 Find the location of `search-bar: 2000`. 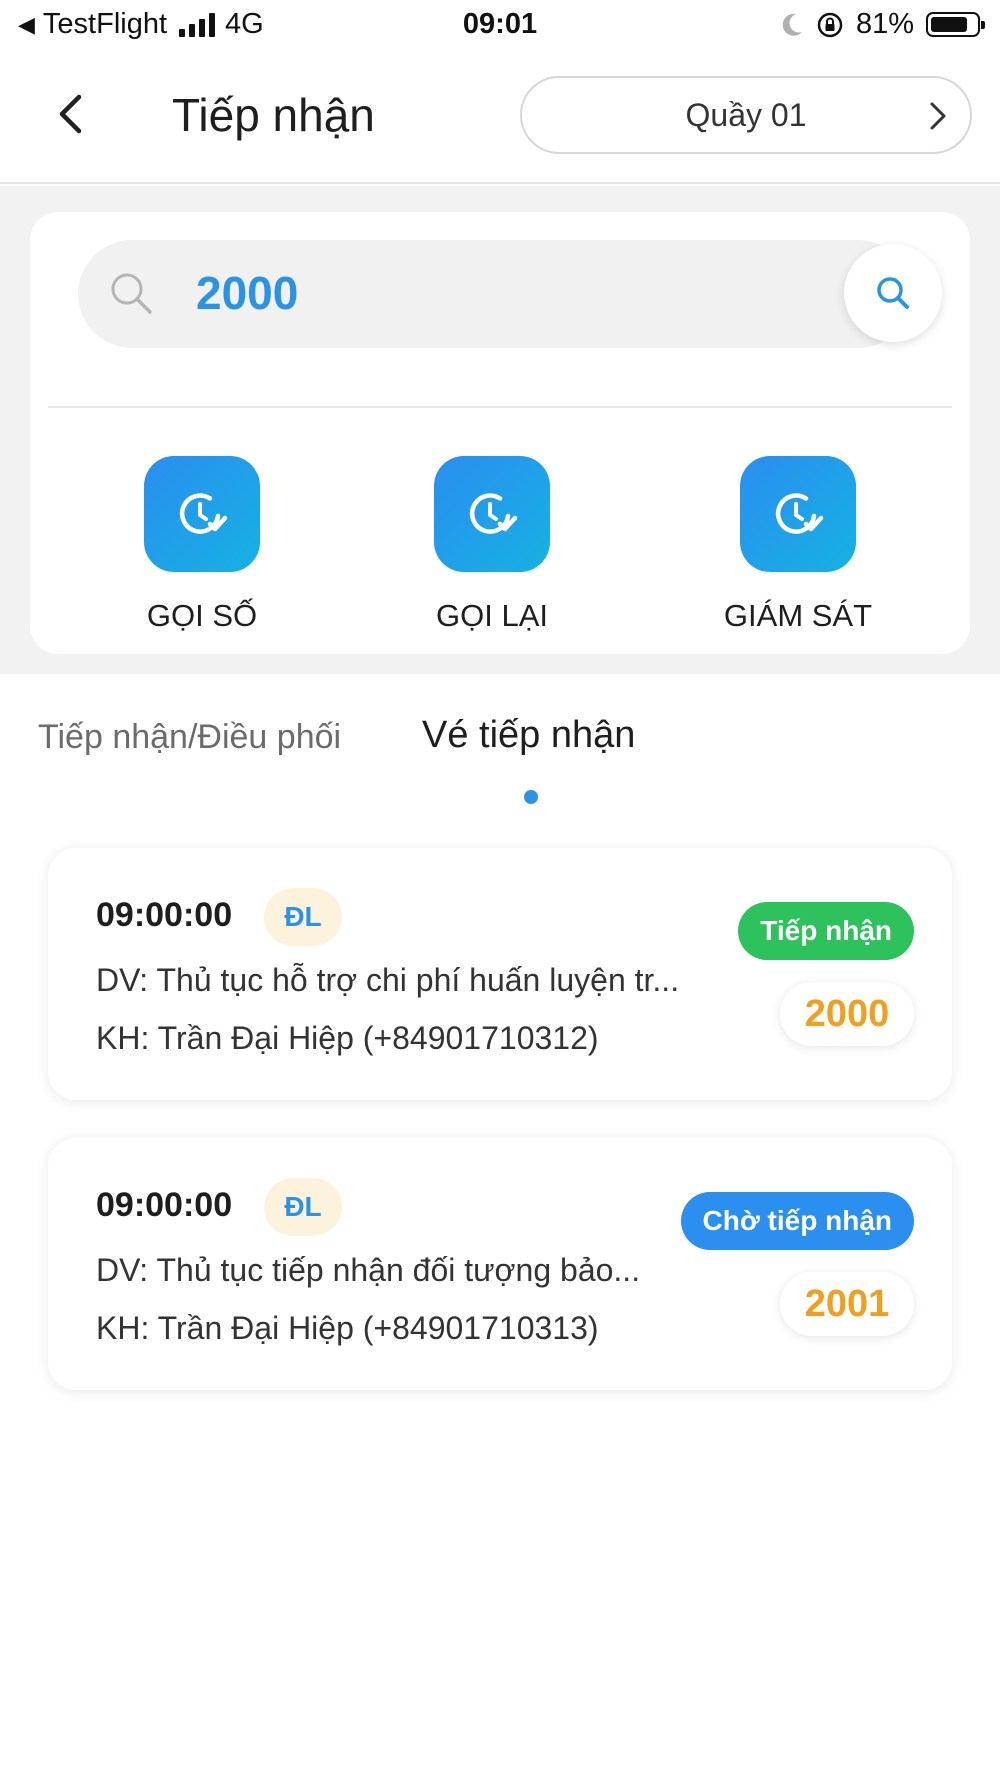

search-bar: 2000 is located at coordinates (510, 294).